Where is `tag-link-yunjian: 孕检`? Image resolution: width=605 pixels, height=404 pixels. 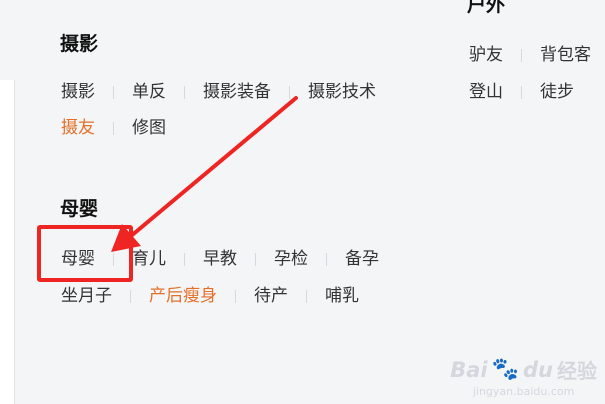 tag-link-yunjian: 孕检 is located at coordinates (291, 259).